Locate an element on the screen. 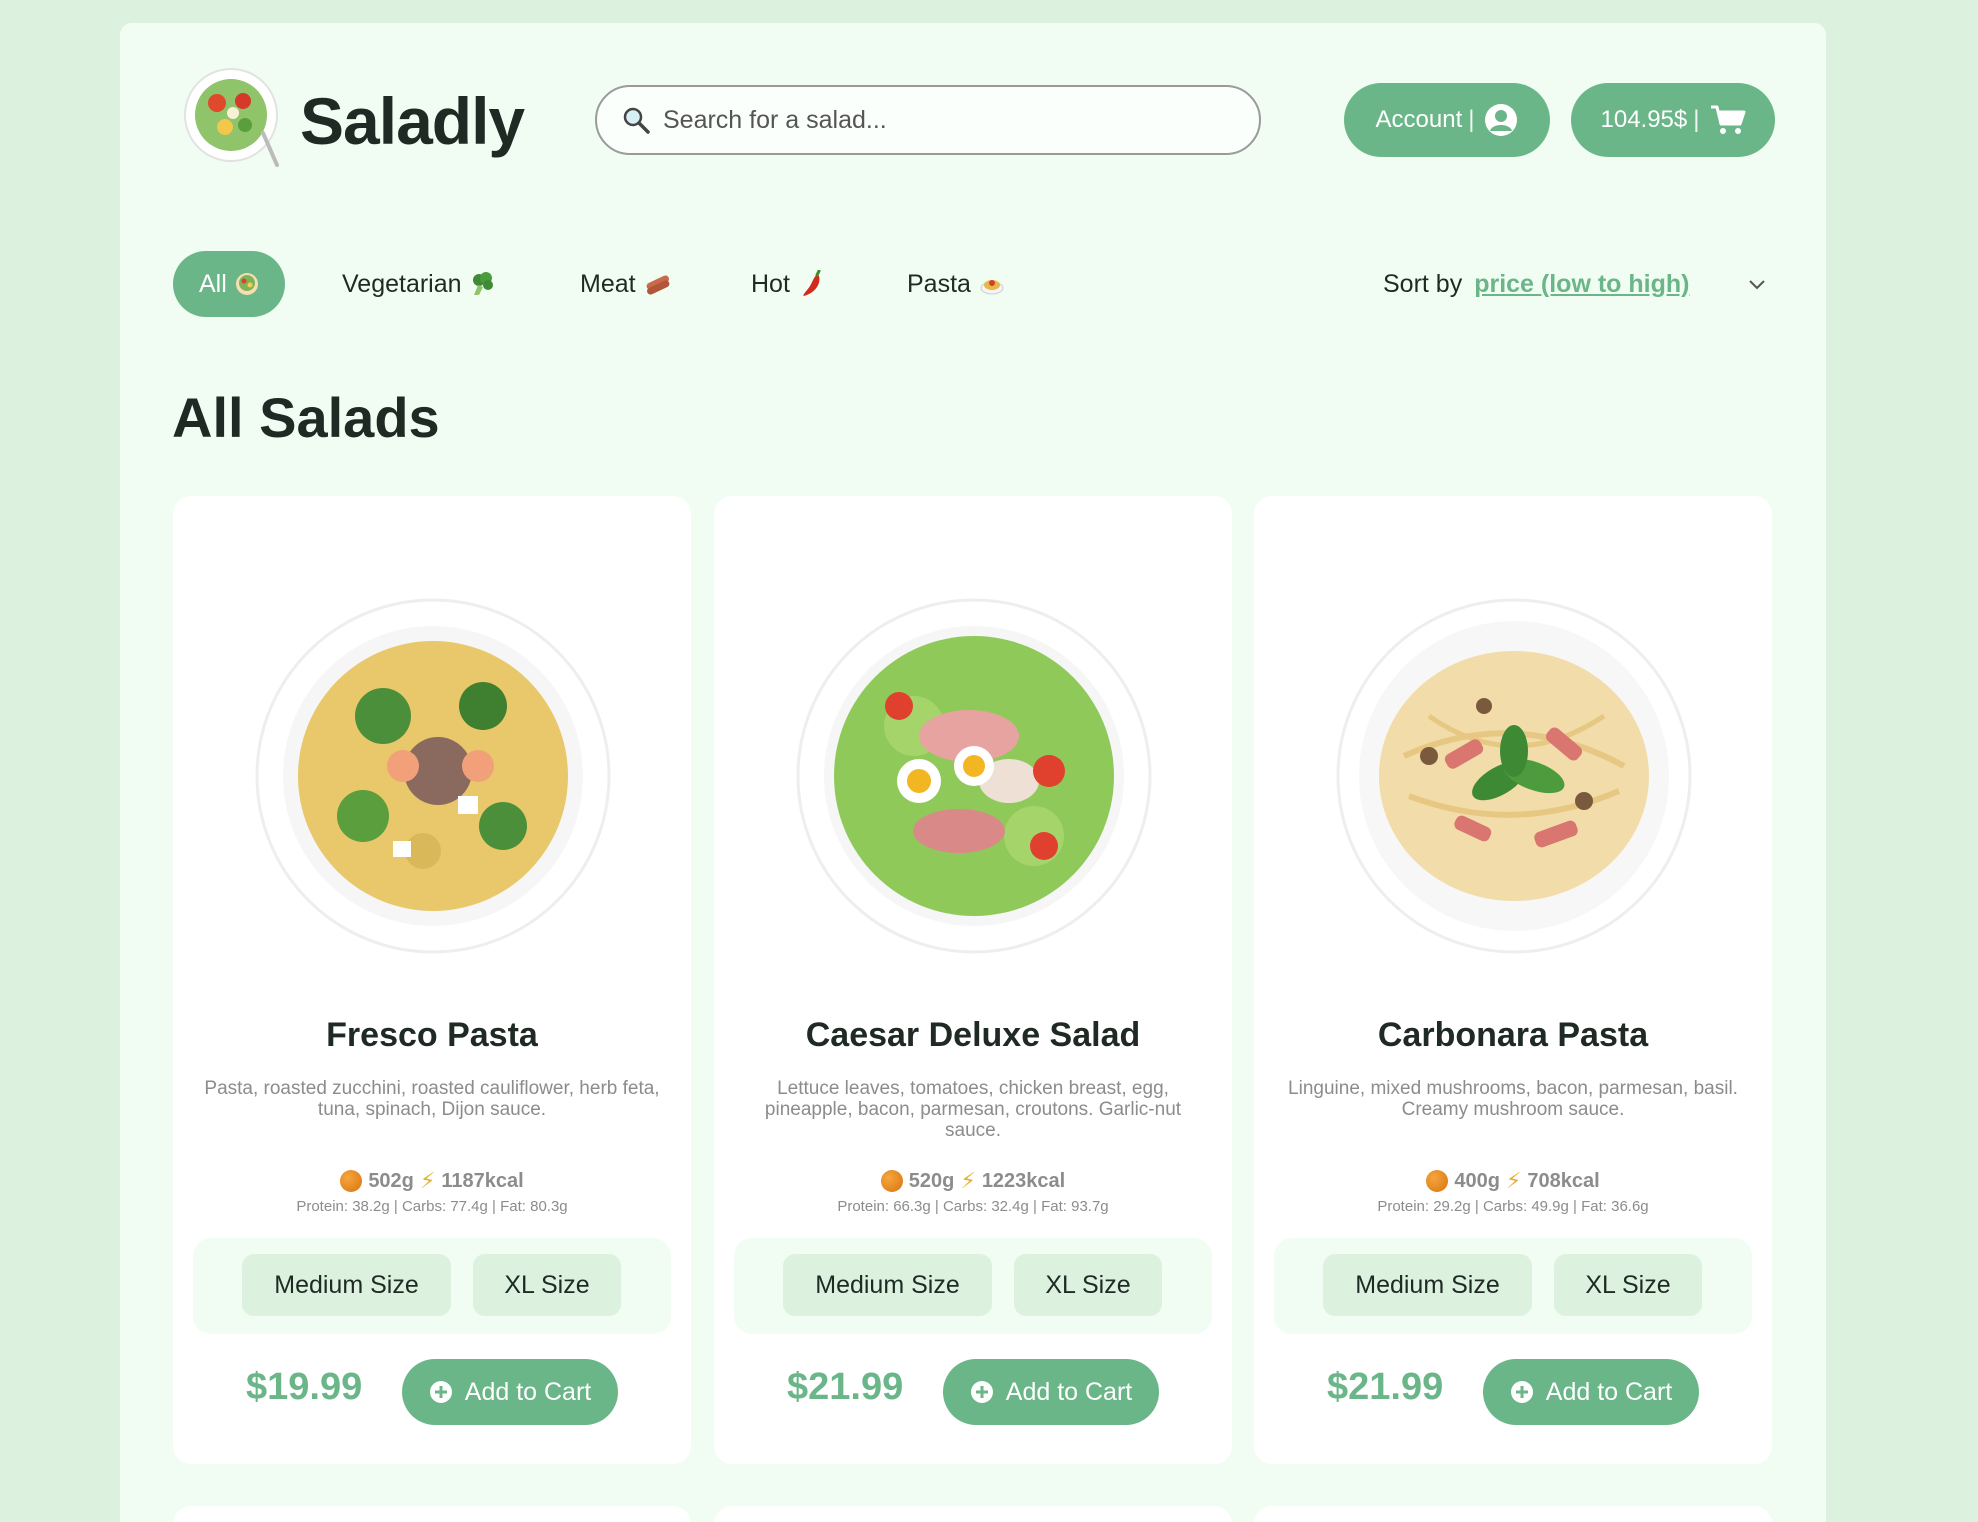 The height and width of the screenshot is (1522, 1978). cart-button: 104.95$ | is located at coordinates (1673, 120).